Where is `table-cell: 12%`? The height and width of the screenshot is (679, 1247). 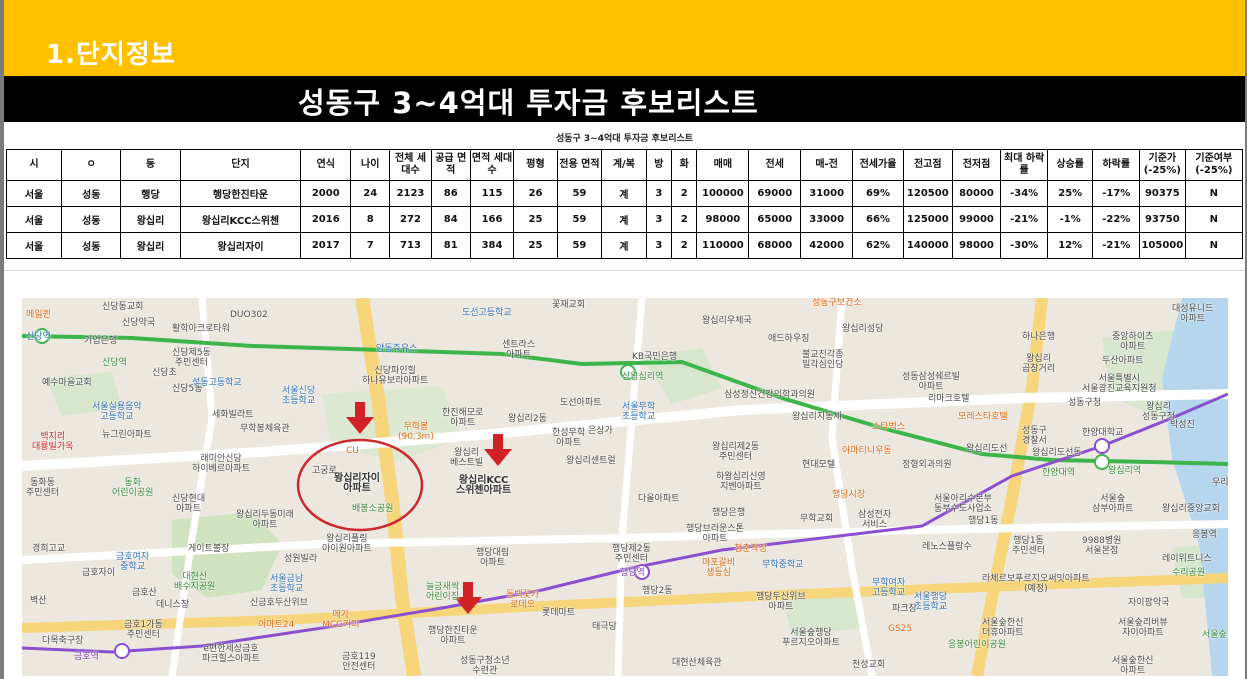 table-cell: 12% is located at coordinates (1070, 245).